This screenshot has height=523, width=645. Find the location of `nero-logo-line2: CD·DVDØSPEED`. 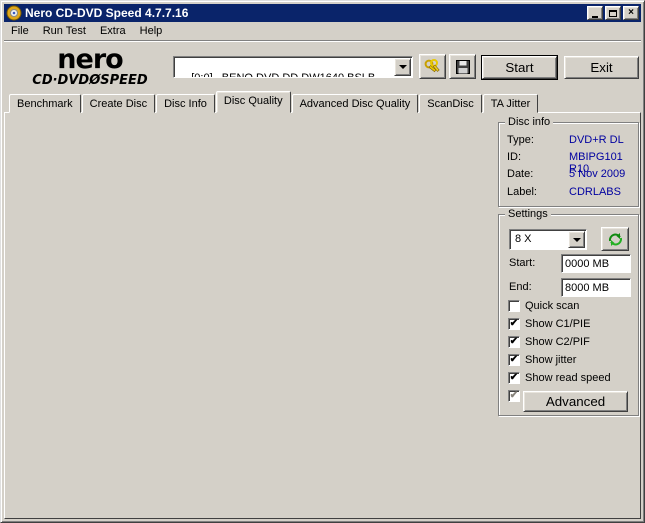

nero-logo-line2: CD·DVDØSPEED is located at coordinates (90, 80).